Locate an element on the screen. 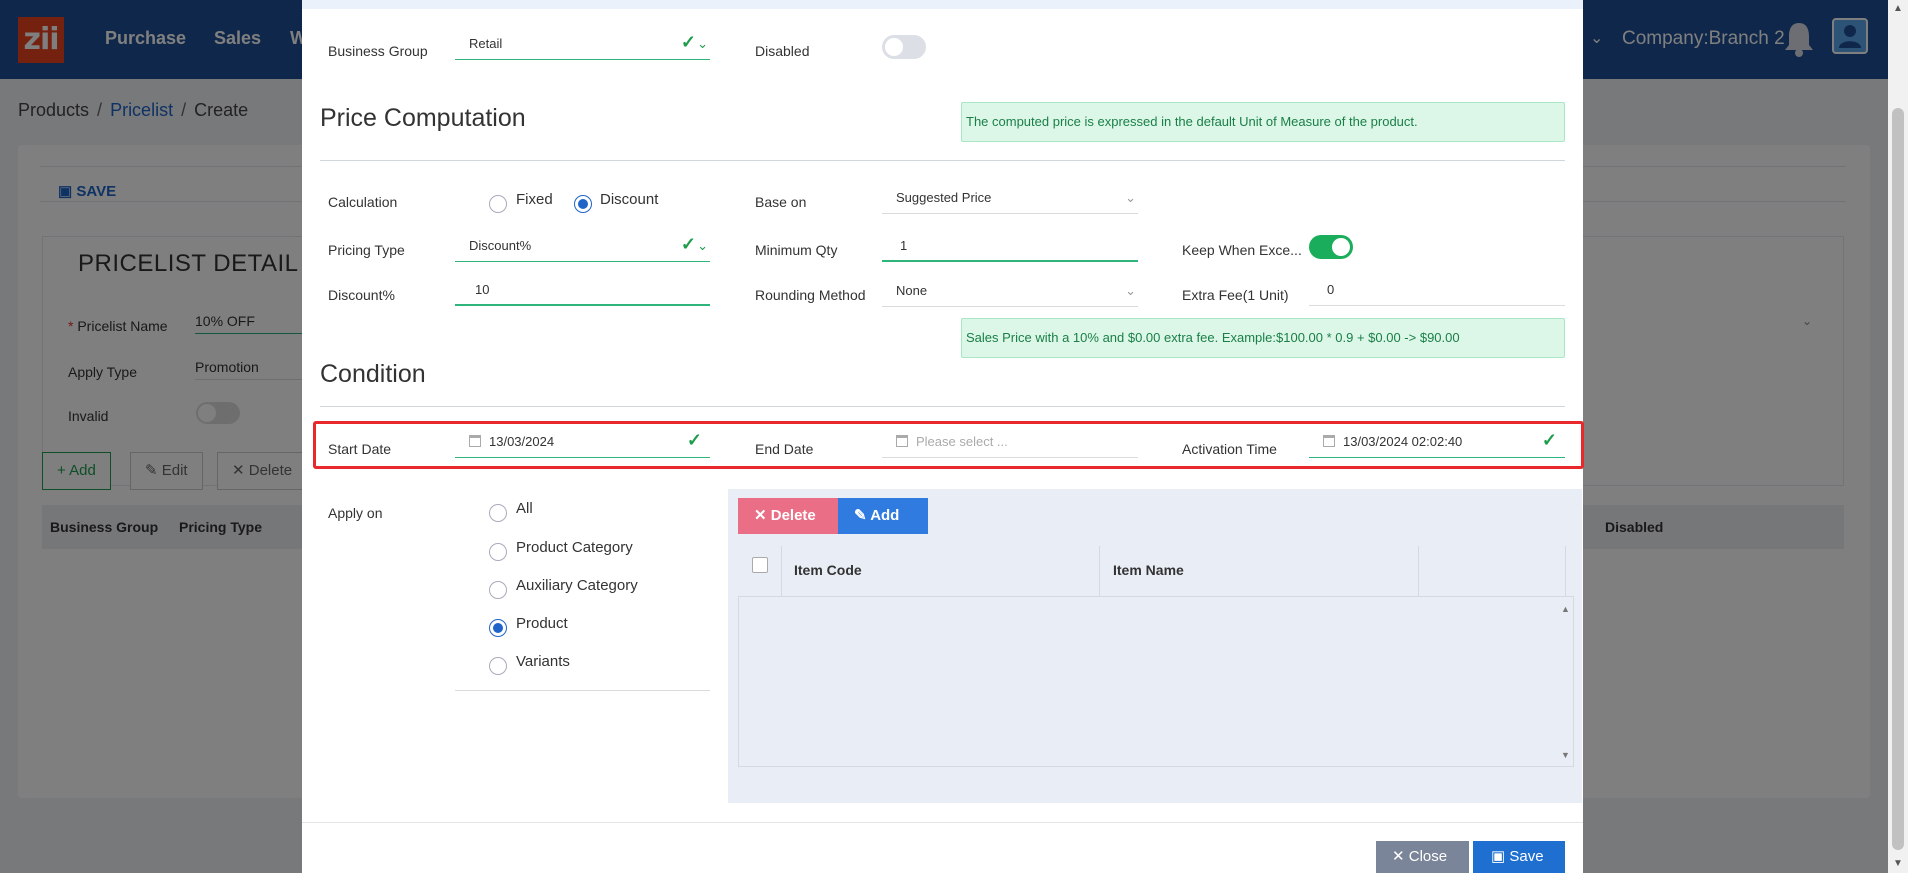 The height and width of the screenshot is (873, 1908). apply-product-radio is located at coordinates (498, 628).